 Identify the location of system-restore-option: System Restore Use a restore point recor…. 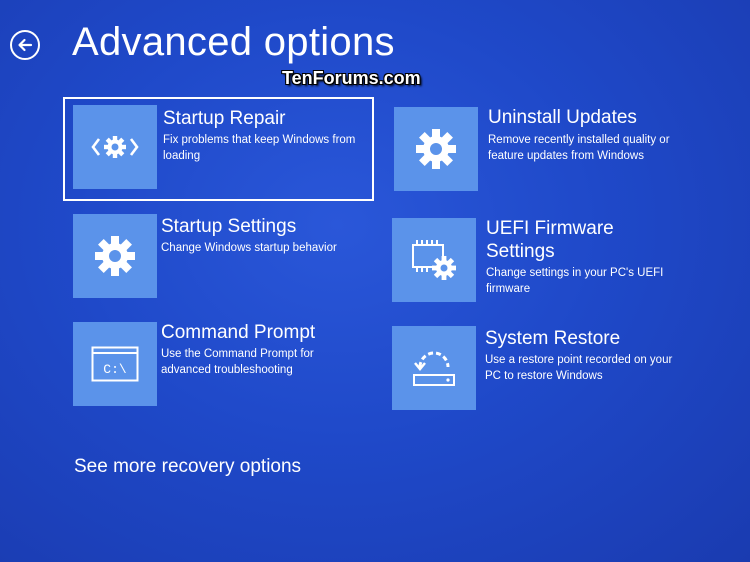
(537, 369).